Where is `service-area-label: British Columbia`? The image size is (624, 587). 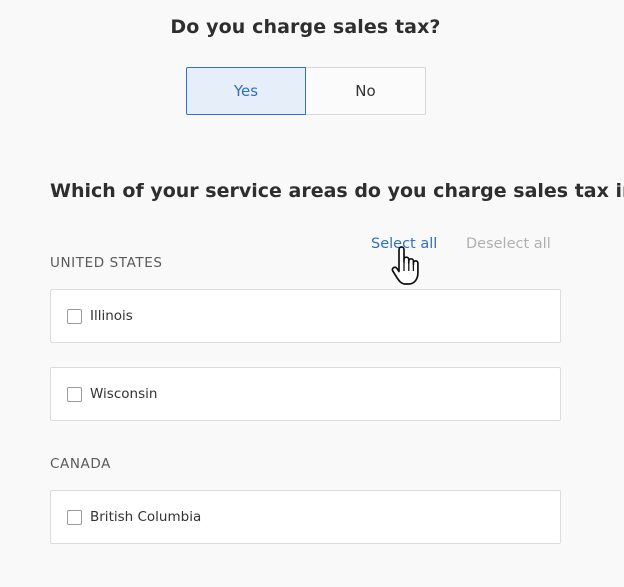
service-area-label: British Columbia is located at coordinates (146, 517).